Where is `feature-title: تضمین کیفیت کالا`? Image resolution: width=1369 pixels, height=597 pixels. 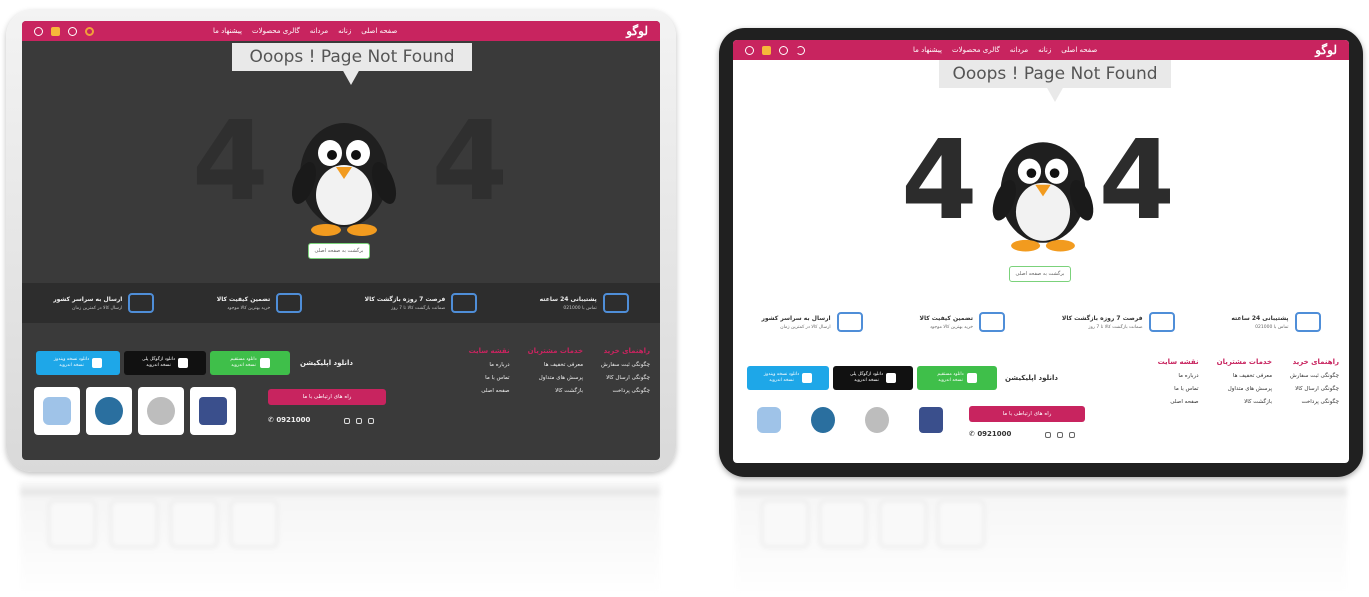
feature-title: تضمین کیفیت کالا is located at coordinates (946, 318).